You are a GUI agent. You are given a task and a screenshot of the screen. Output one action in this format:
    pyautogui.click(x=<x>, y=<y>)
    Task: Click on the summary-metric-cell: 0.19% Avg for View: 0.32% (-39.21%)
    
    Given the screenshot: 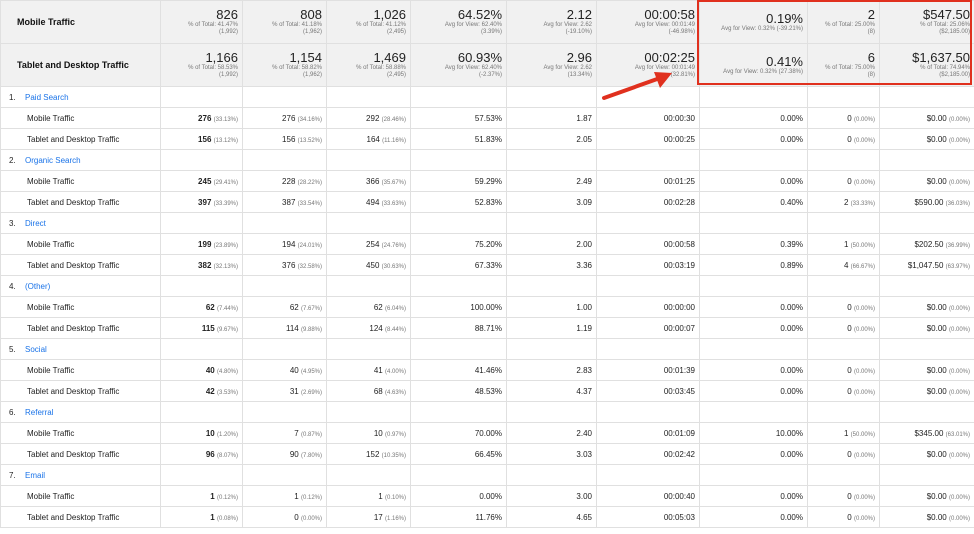 What is the action you would take?
    pyautogui.click(x=753, y=22)
    